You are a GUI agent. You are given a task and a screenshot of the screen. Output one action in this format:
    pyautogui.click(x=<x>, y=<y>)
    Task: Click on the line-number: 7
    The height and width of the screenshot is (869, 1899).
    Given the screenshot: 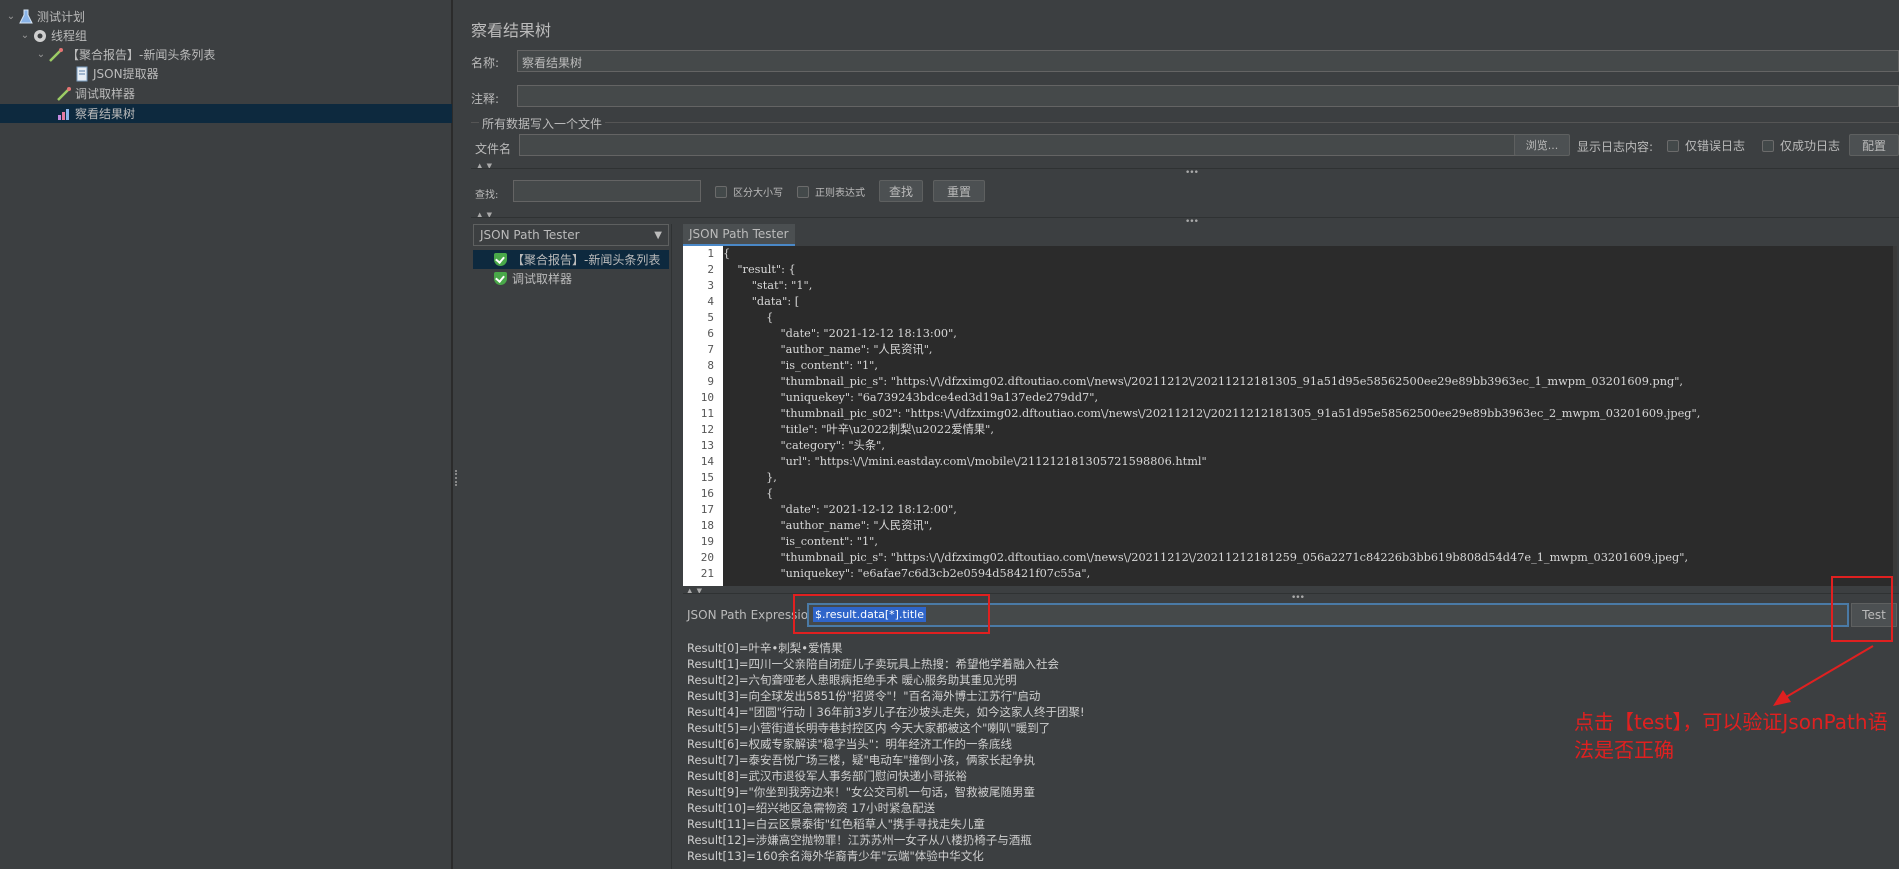 What is the action you would take?
    pyautogui.click(x=710, y=349)
    